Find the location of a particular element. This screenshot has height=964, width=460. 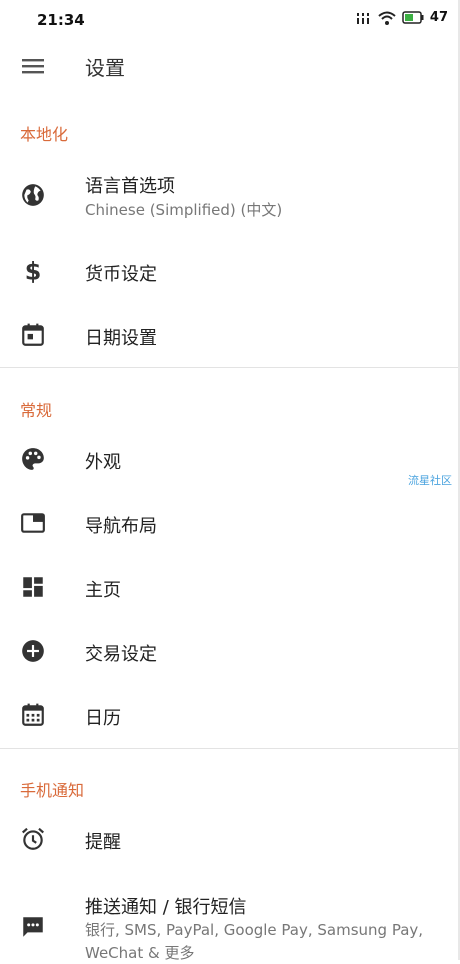

appearance-title: 外观 is located at coordinates (103, 462).